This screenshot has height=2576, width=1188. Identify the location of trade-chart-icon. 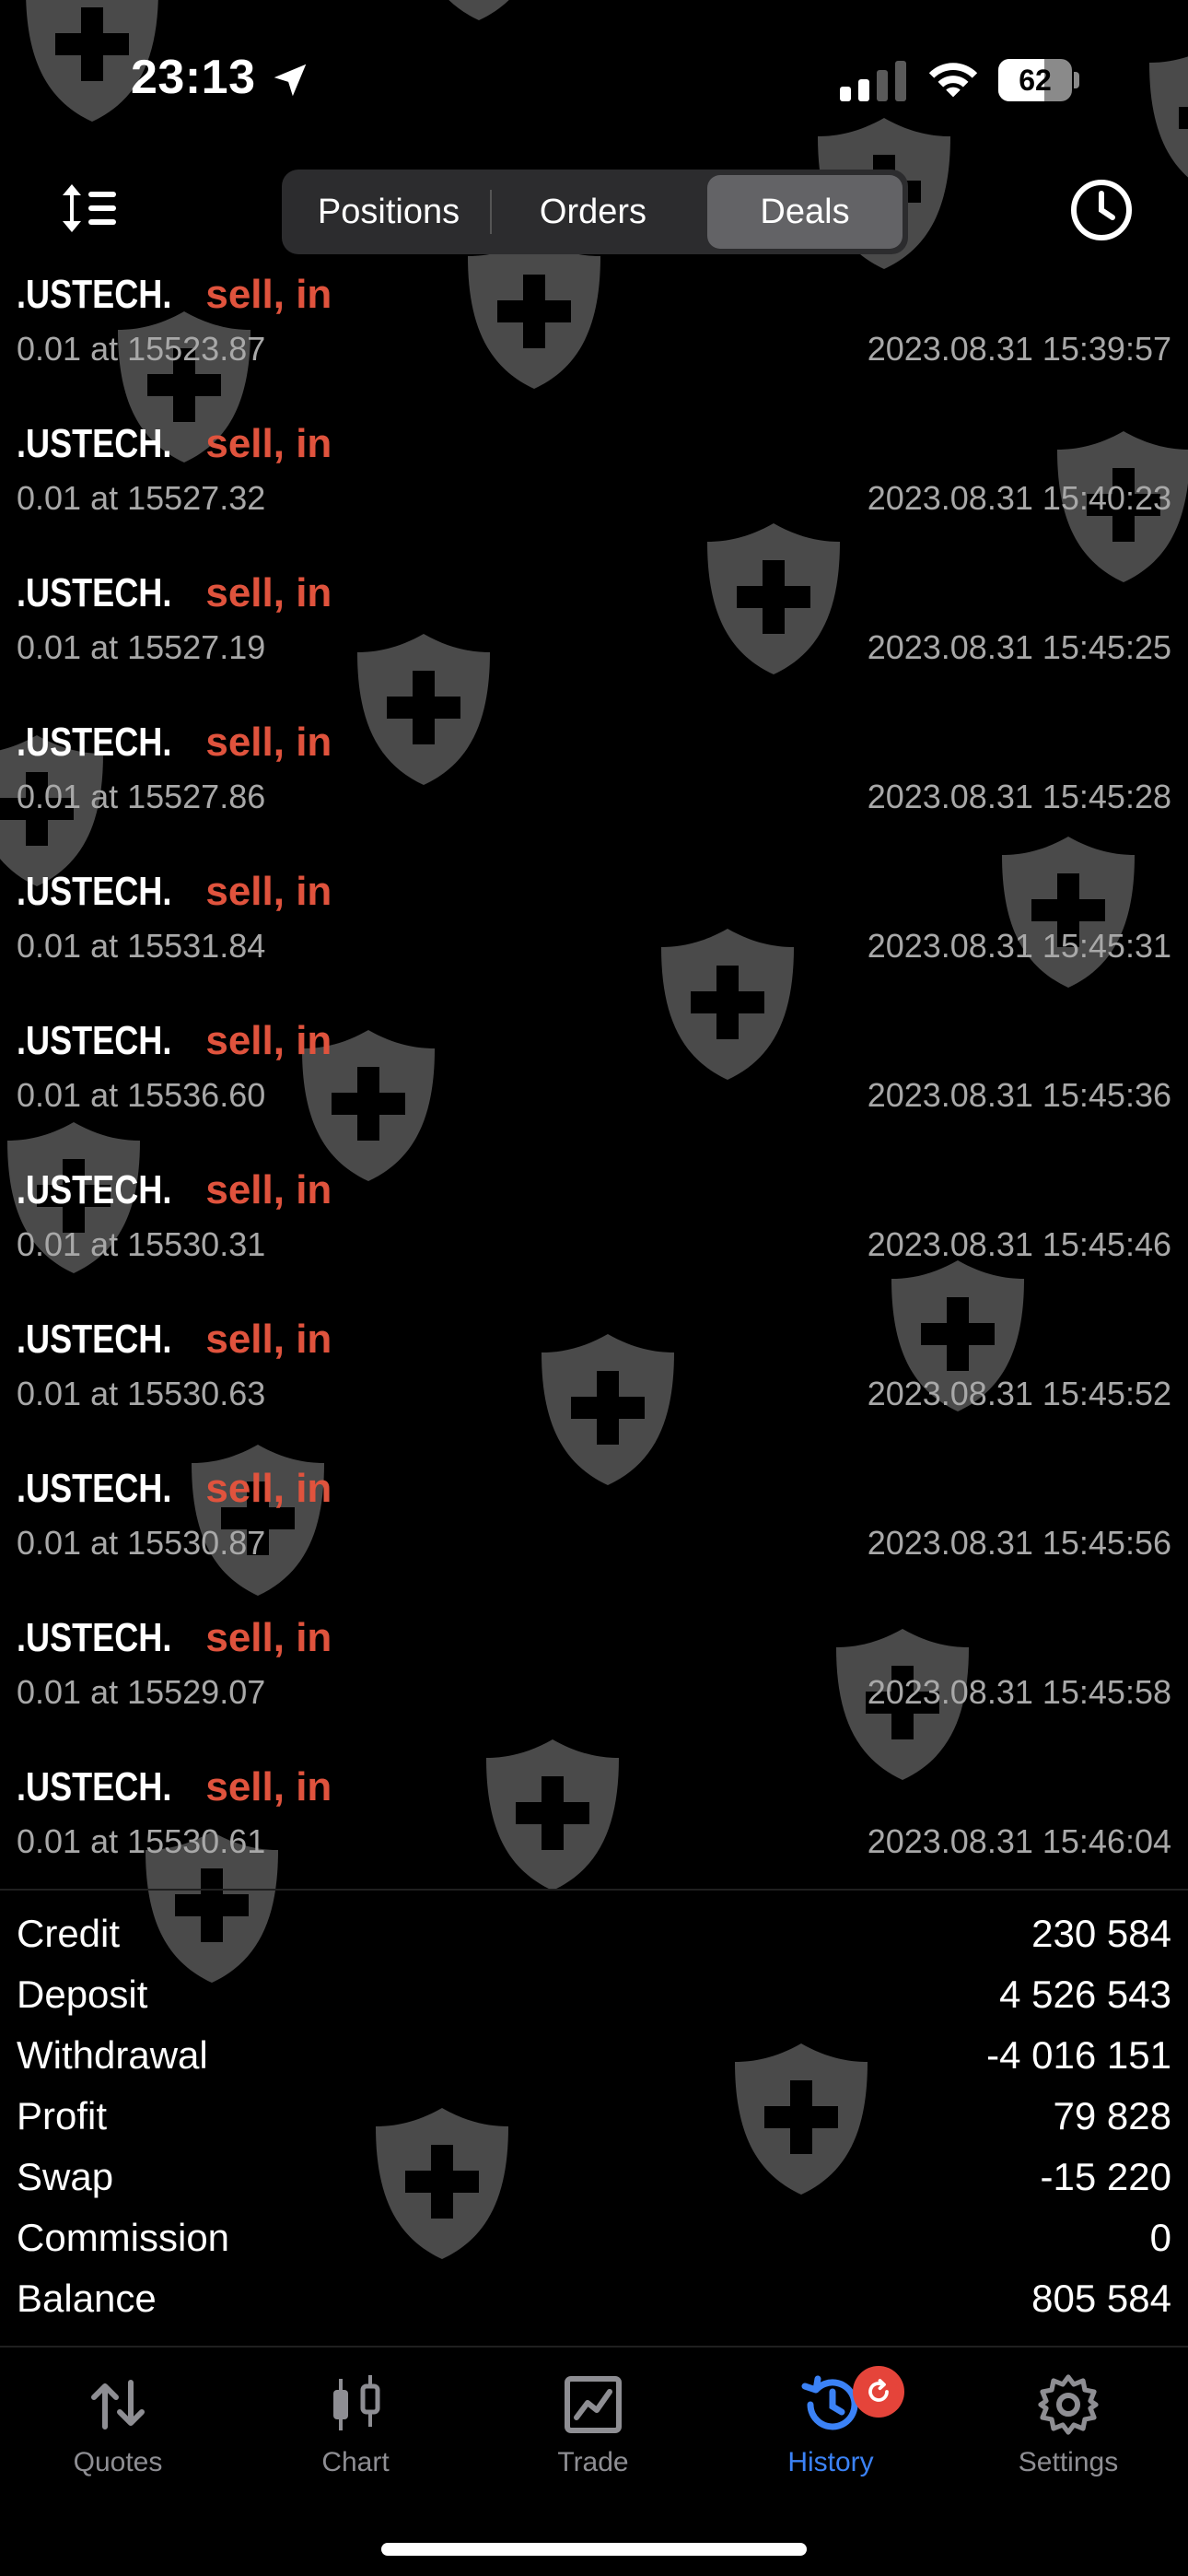
(593, 2404).